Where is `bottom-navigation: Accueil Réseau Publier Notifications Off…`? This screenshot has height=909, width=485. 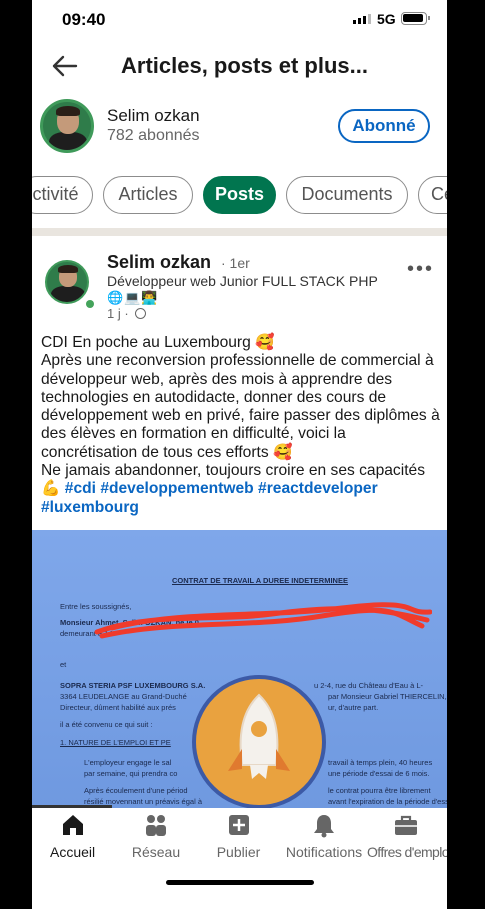 bottom-navigation: Accueil Réseau Publier Notifications Off… is located at coordinates (239, 838).